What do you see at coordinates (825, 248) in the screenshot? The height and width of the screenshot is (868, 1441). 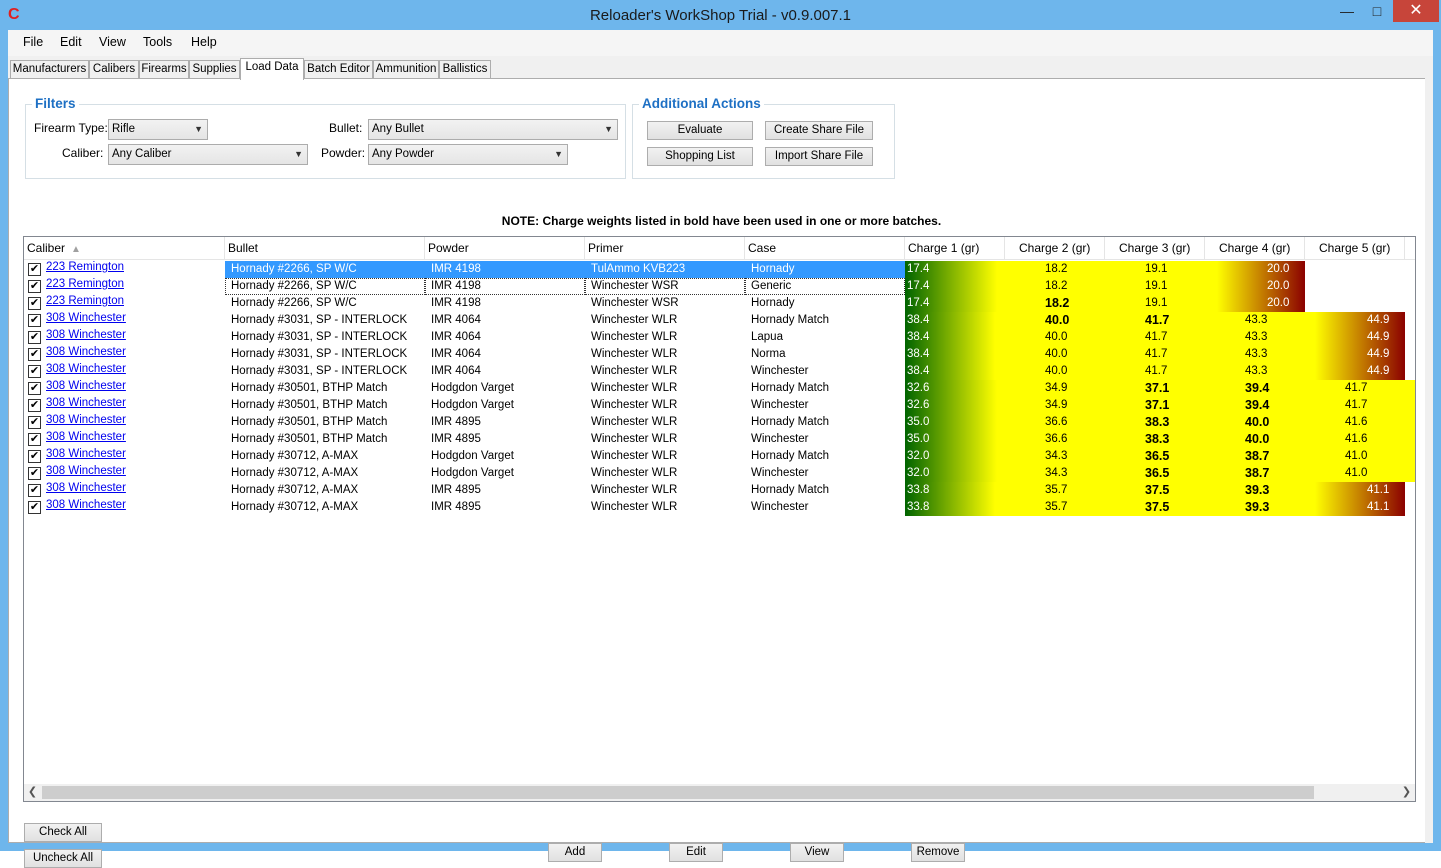 I see `column-header-case: Case` at bounding box center [825, 248].